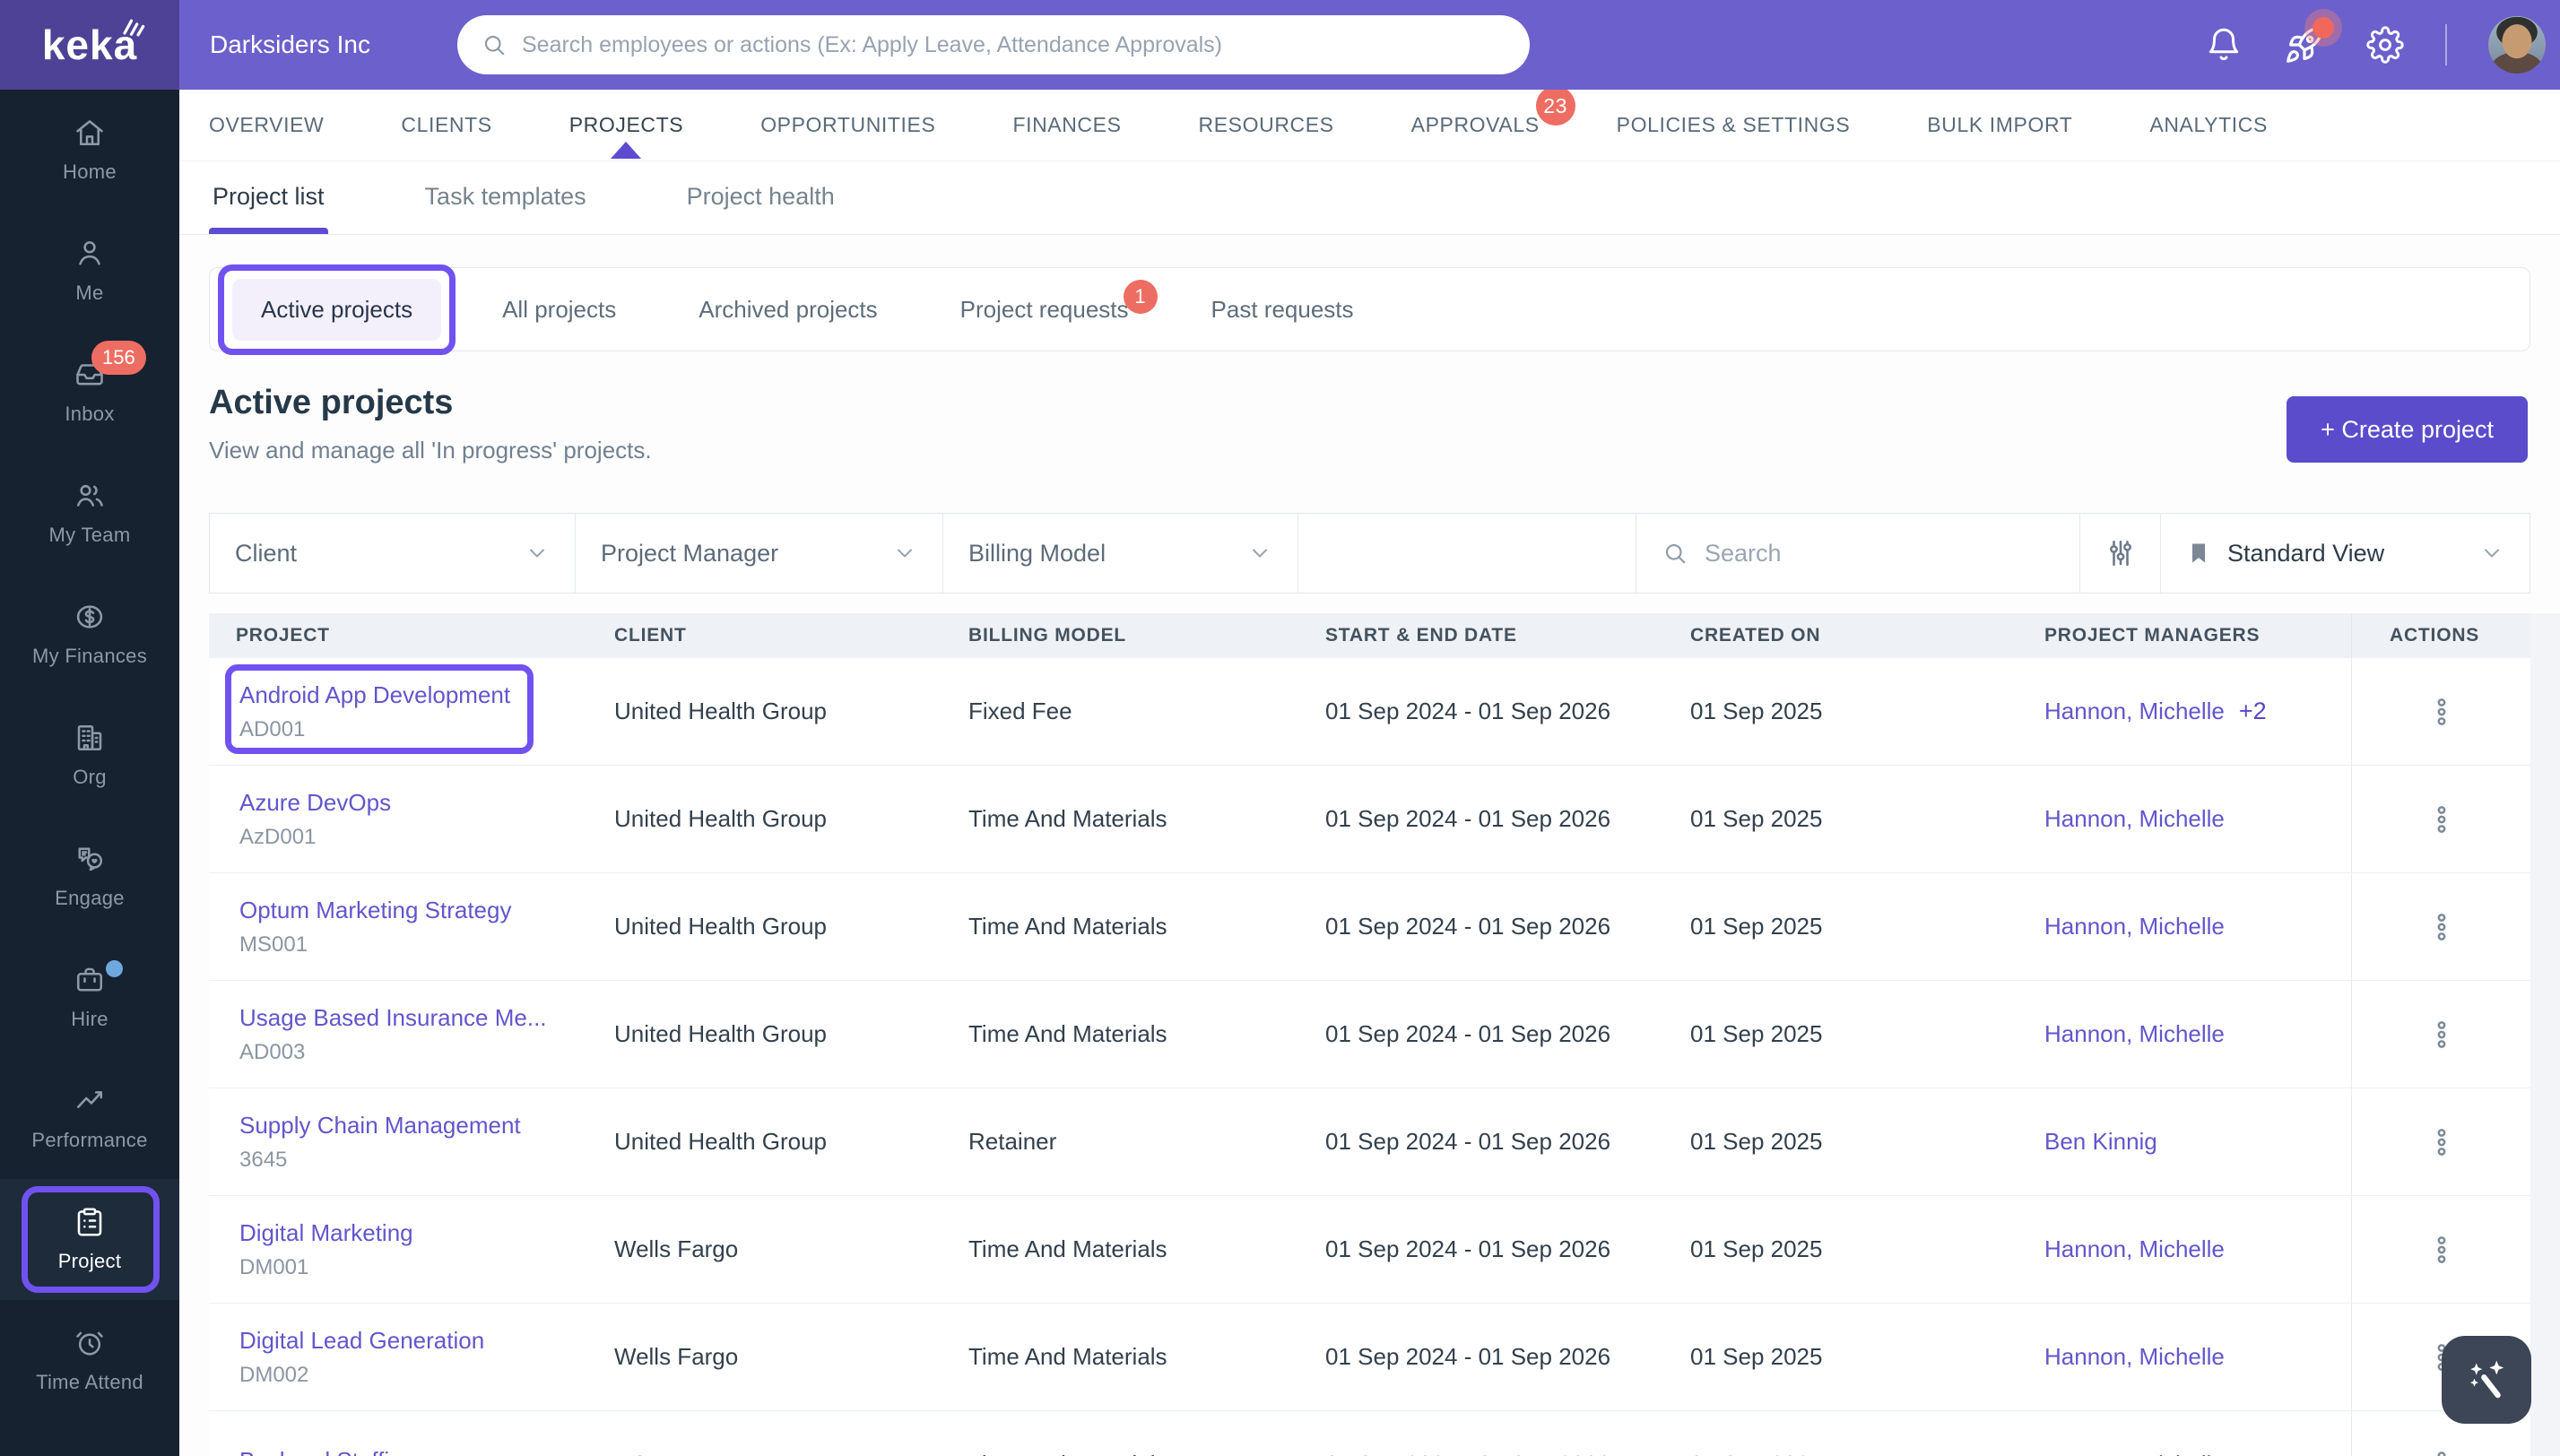  What do you see at coordinates (315, 803) in the screenshot?
I see `project-link: Azure DevOps` at bounding box center [315, 803].